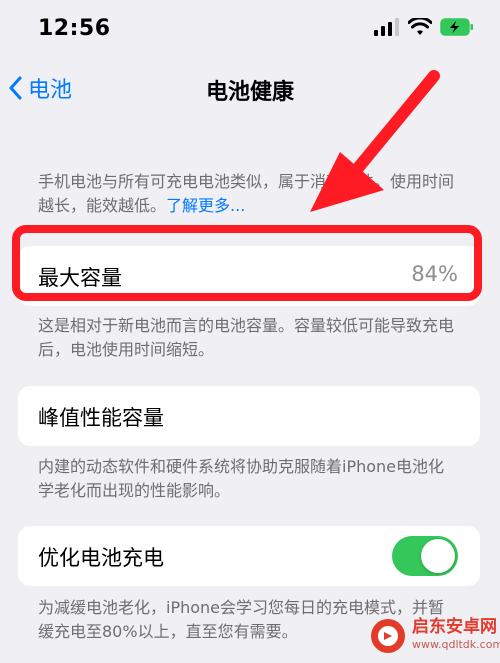  Describe the element at coordinates (249, 276) in the screenshot. I see `max-capacity-row: 最大容量 84%` at that location.